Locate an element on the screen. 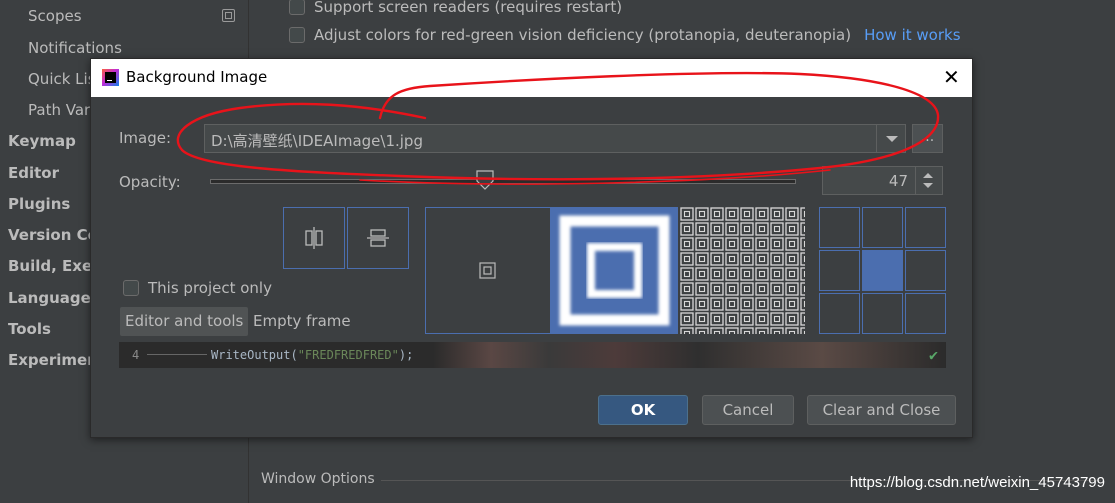 This screenshot has height=503, width=1115. adjust-colors-checkbox is located at coordinates (297, 35).